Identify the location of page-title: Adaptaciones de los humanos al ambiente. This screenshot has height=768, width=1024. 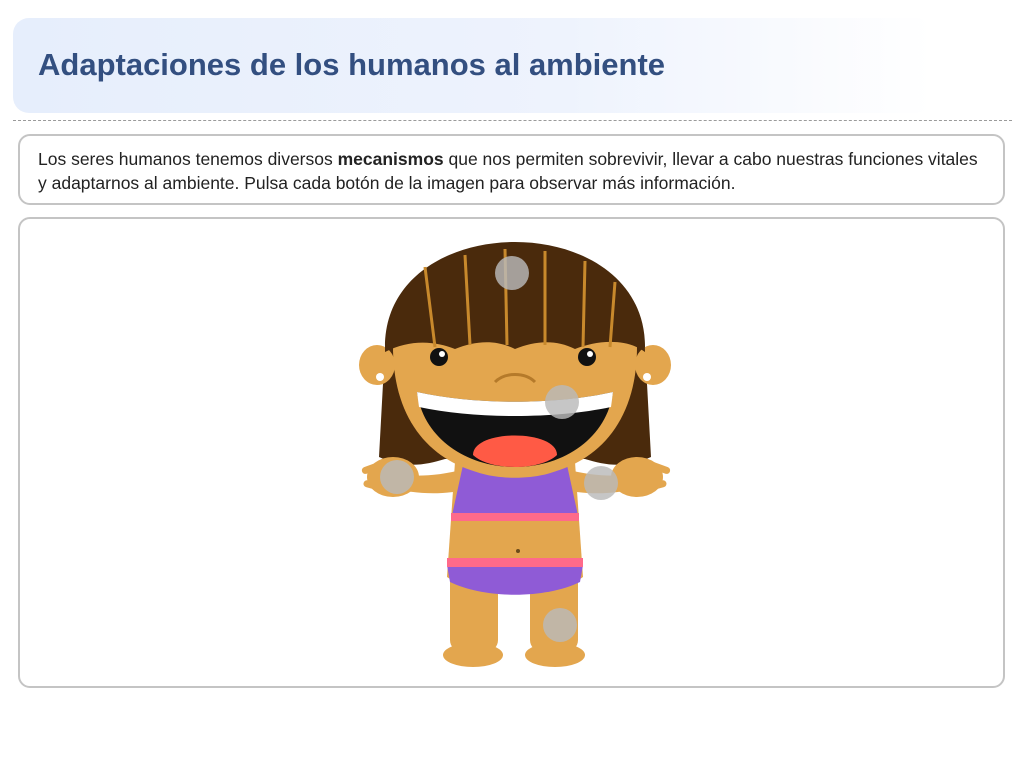
(352, 64).